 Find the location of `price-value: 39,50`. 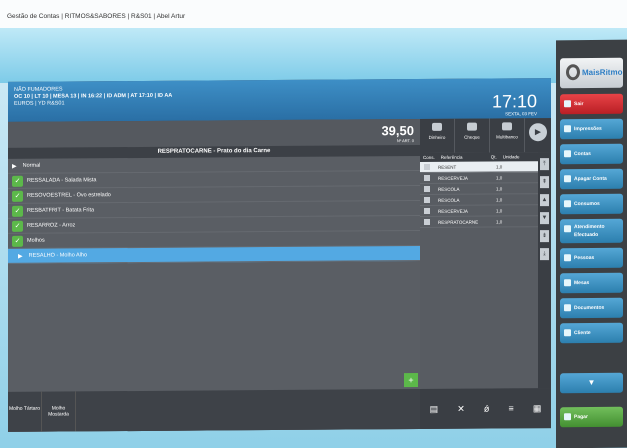

price-value: 39,50 is located at coordinates (397, 131).